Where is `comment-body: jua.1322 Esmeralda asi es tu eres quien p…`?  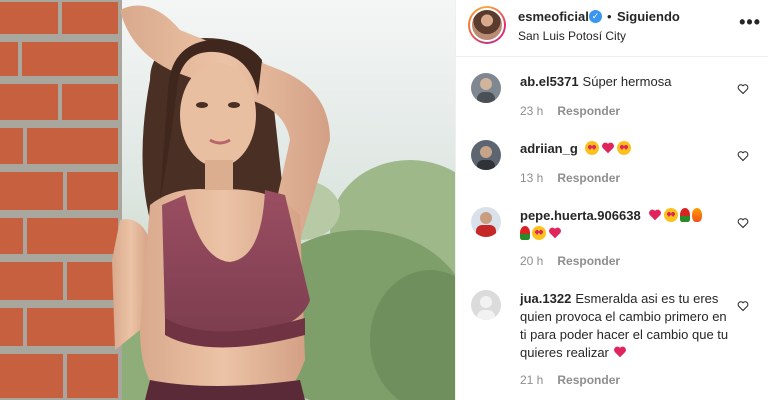 comment-body: jua.1322 Esmeralda asi es tu eres quien p… is located at coordinates (625, 326).